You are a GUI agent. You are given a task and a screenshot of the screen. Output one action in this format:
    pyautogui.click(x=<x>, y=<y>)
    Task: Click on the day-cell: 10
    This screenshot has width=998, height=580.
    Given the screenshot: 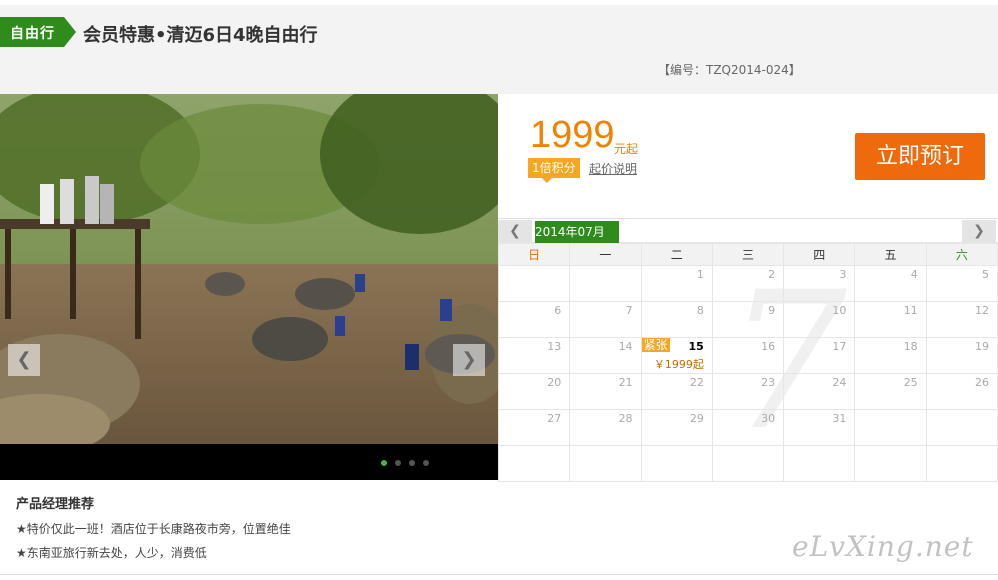 What is the action you would take?
    pyautogui.click(x=819, y=319)
    